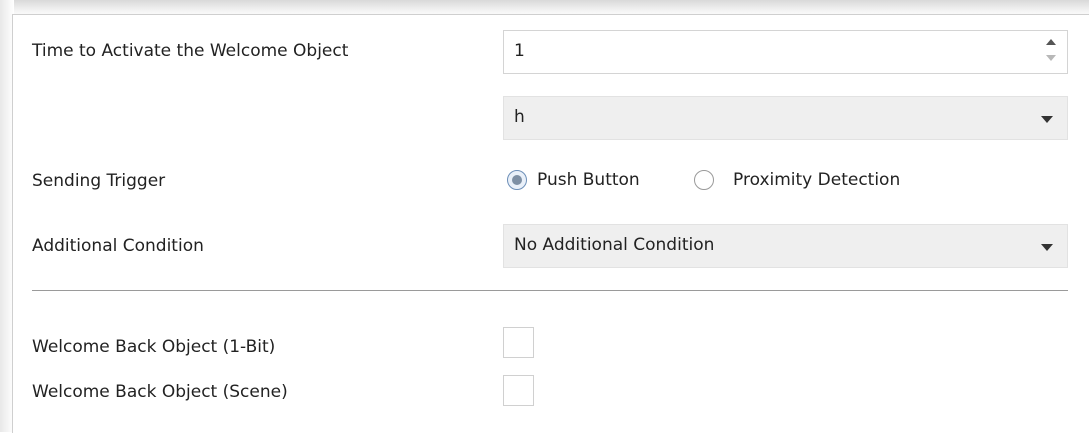 The height and width of the screenshot is (433, 1089). Describe the element at coordinates (785, 246) in the screenshot. I see `additional-condition-select: No Additional Condition` at that location.